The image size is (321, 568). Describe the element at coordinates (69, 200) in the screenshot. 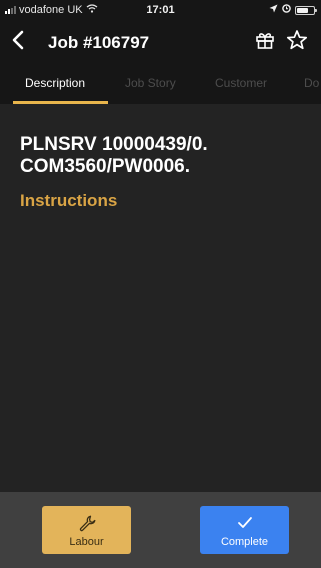

I see `instructions-heading: Instructions` at that location.